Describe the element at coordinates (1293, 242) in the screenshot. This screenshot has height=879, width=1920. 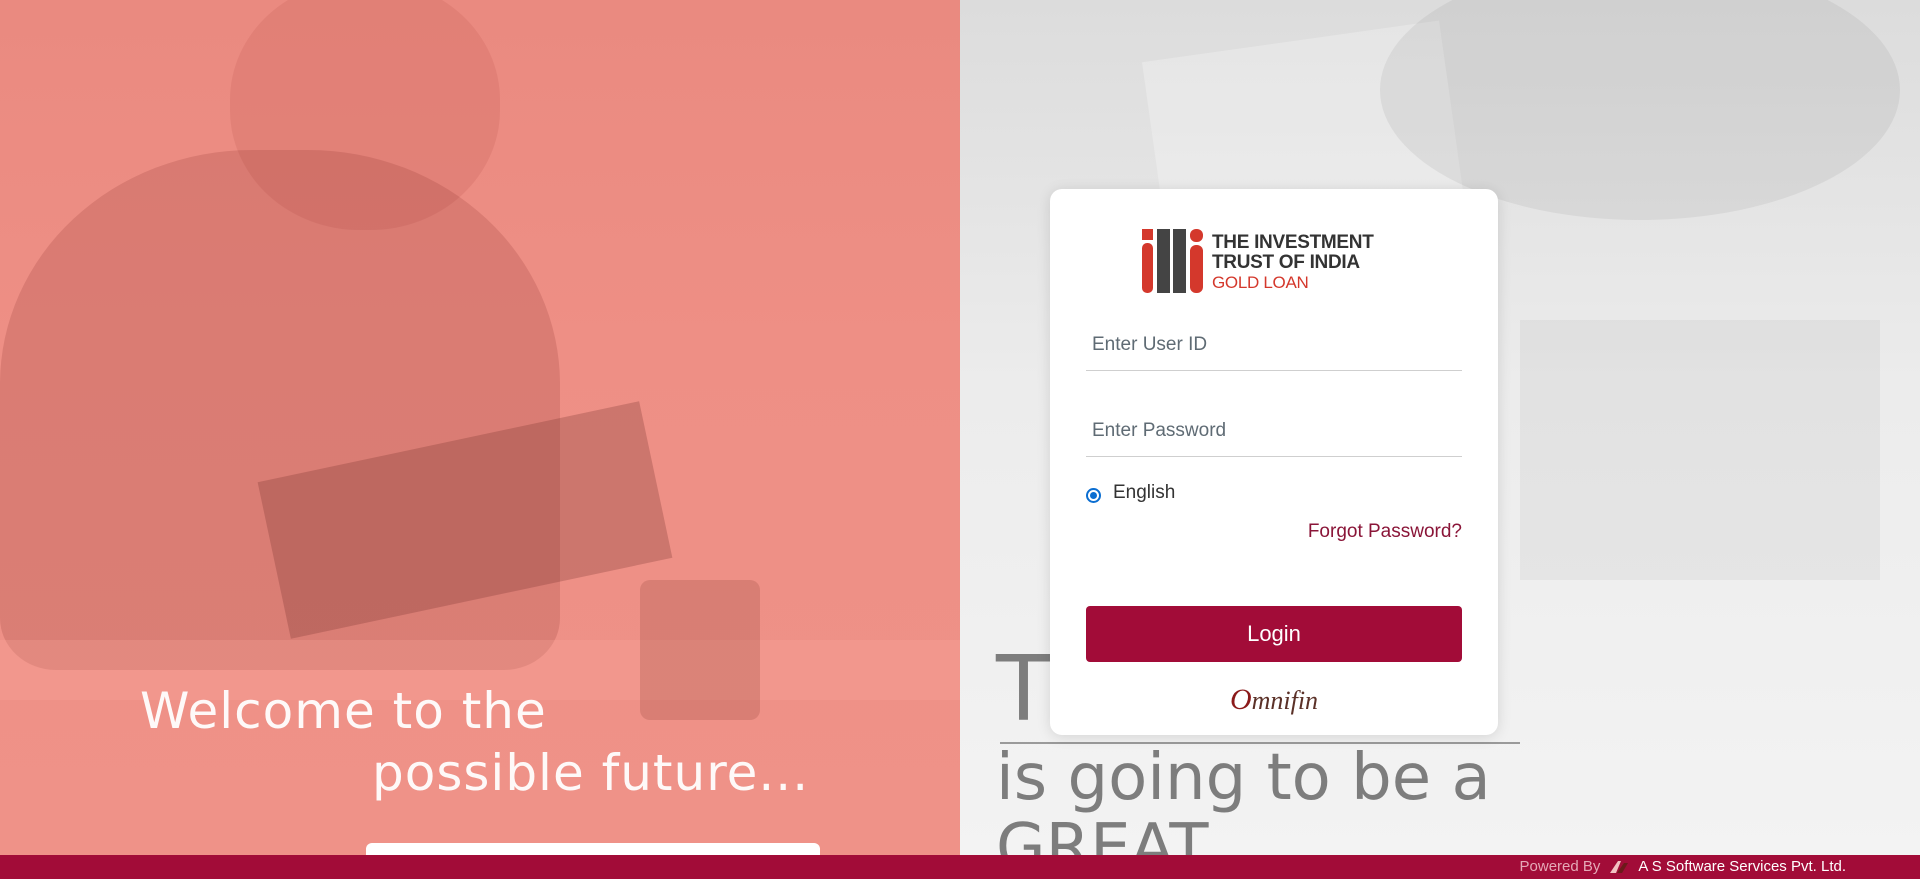
I see `logo-line-1: THE INVESTMENT` at that location.